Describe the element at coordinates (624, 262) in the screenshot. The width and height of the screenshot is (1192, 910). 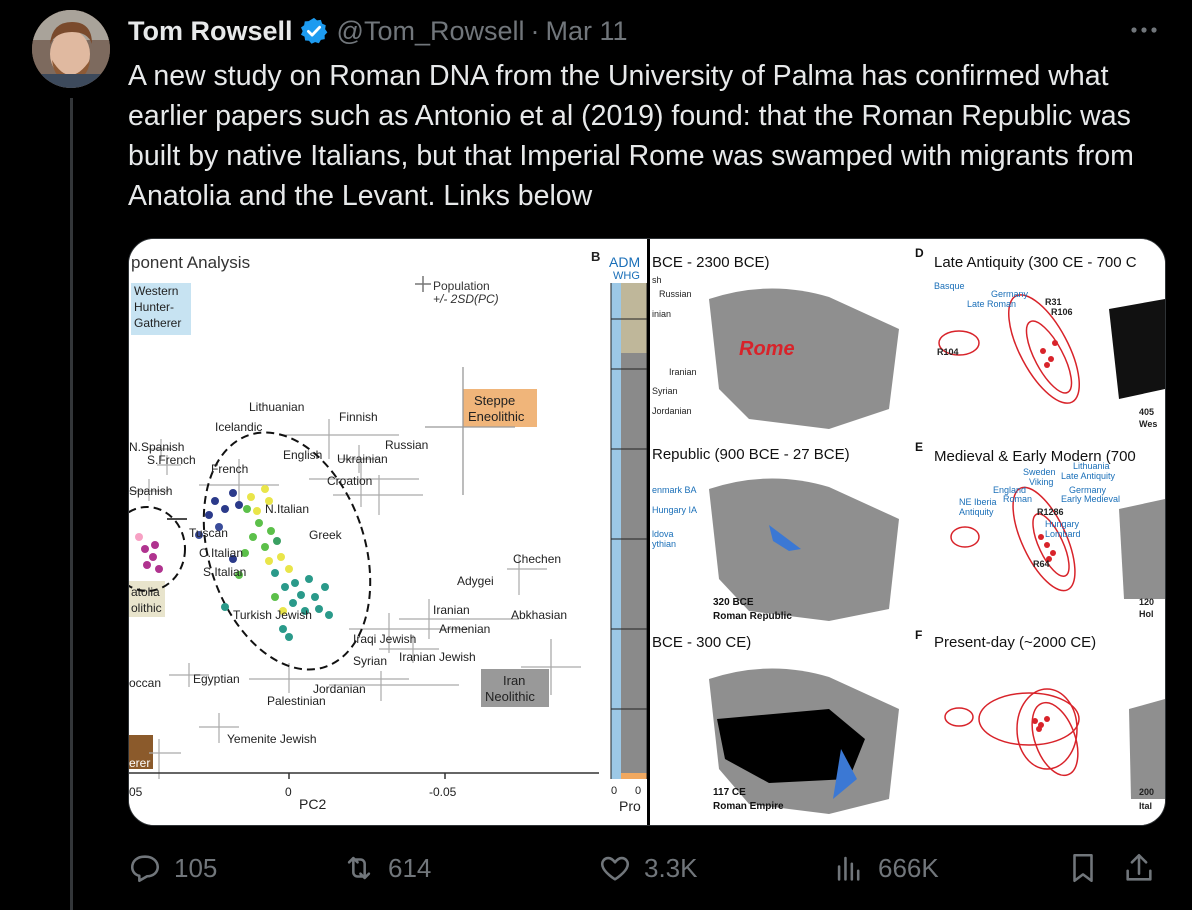
I see `adm-label: ADM` at that location.